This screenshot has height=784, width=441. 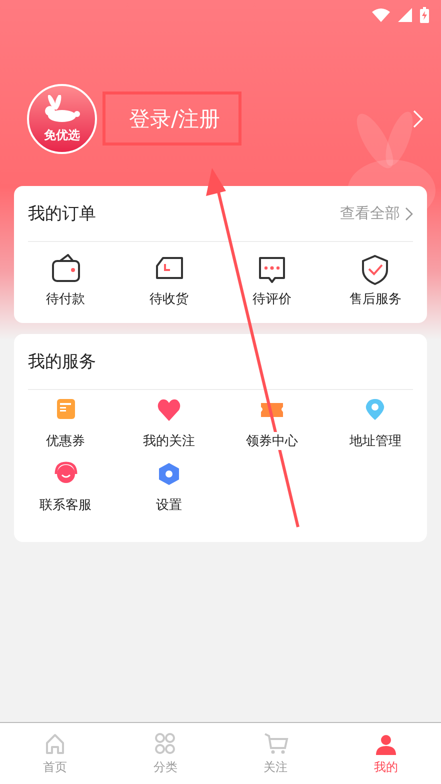 I want to click on order-status-label: 待收货, so click(x=168, y=299).